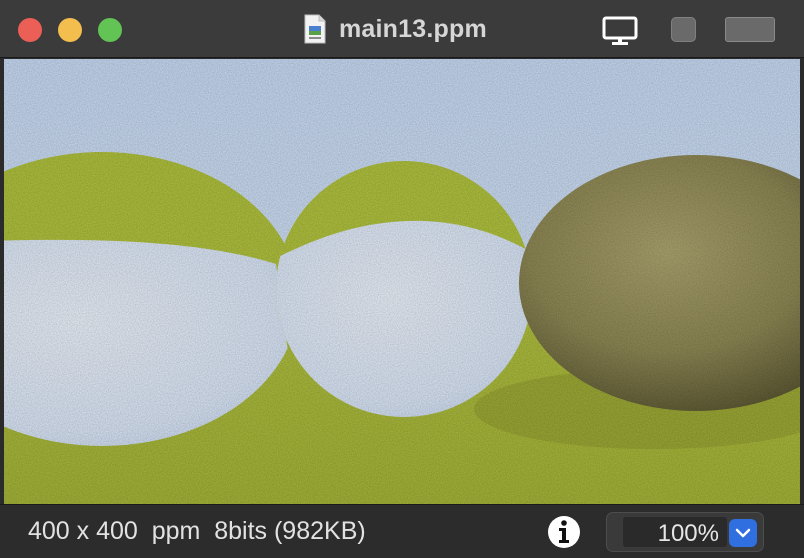  I want to click on zoom-field: 100%, so click(675, 532).